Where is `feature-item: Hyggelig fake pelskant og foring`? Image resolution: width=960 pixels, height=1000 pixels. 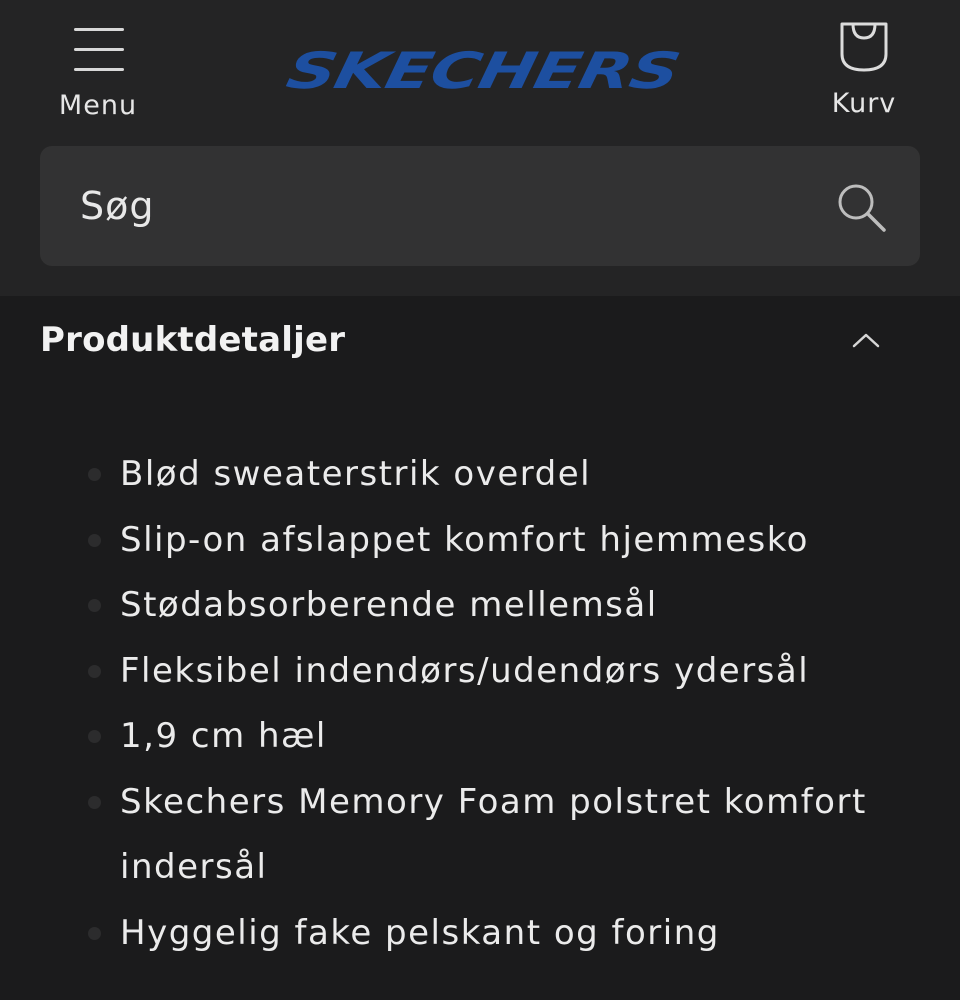
feature-item: Hyggelig fake pelskant og foring is located at coordinates (480, 934).